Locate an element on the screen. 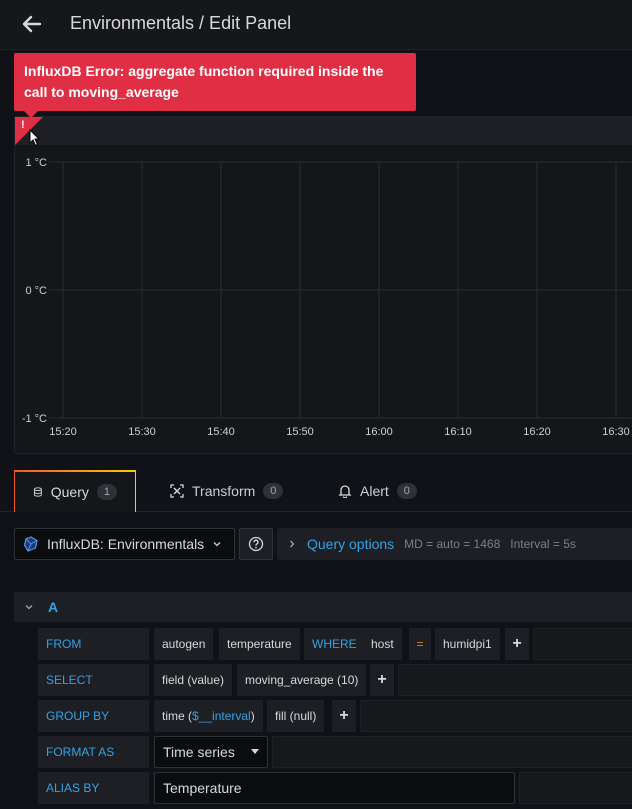 The image size is (632, 809). format-value: Time series is located at coordinates (199, 752).